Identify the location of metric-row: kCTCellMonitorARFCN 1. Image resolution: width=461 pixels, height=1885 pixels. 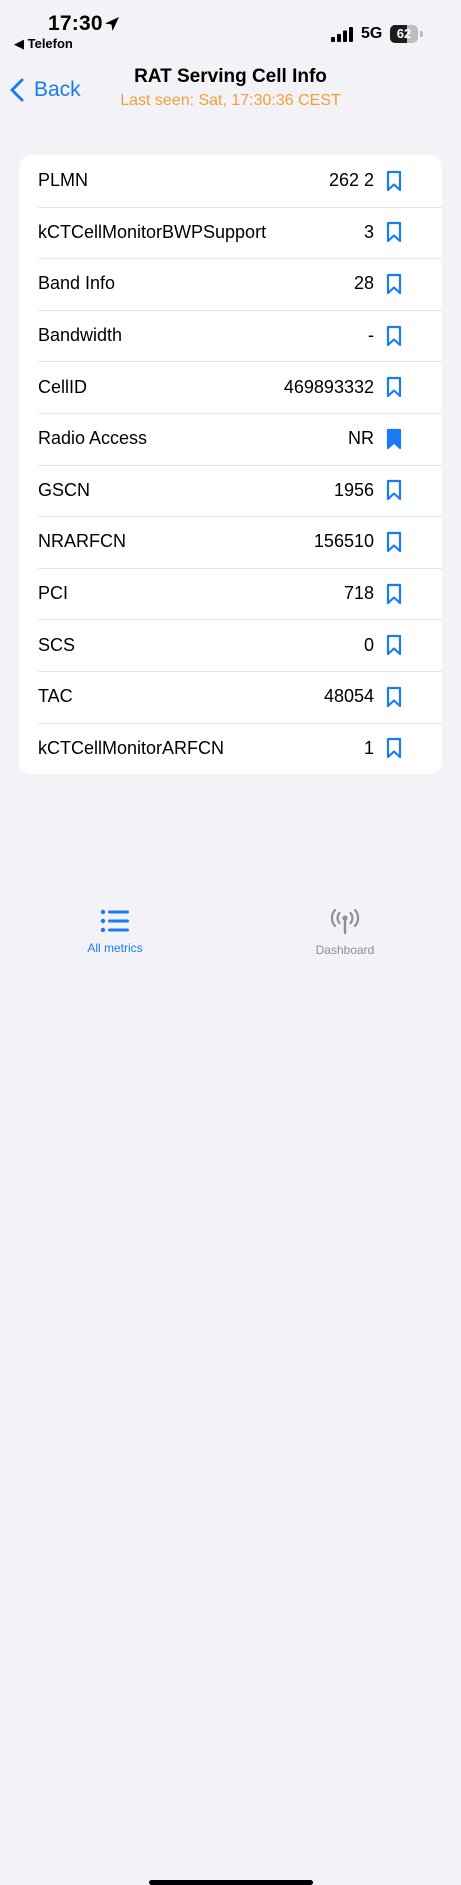
(230, 748).